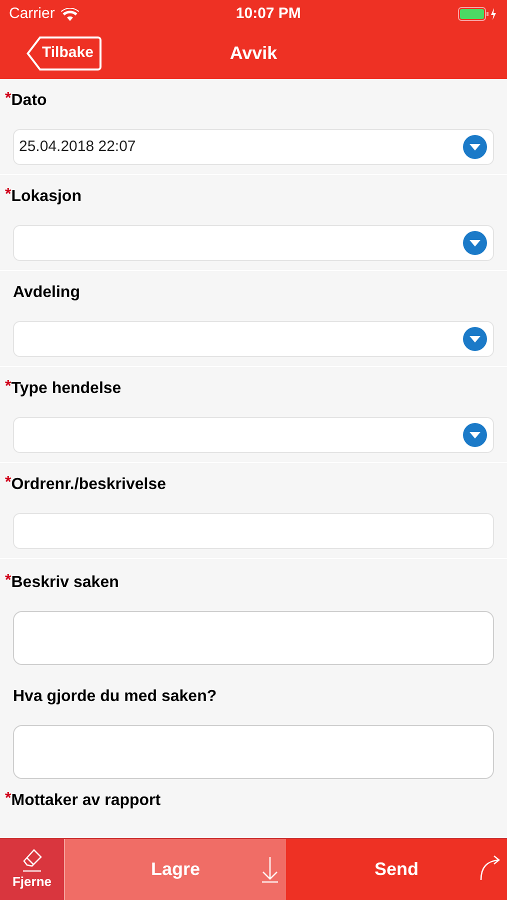 This screenshot has height=900, width=507. What do you see at coordinates (32, 860) in the screenshot?
I see `eraser-icon` at bounding box center [32, 860].